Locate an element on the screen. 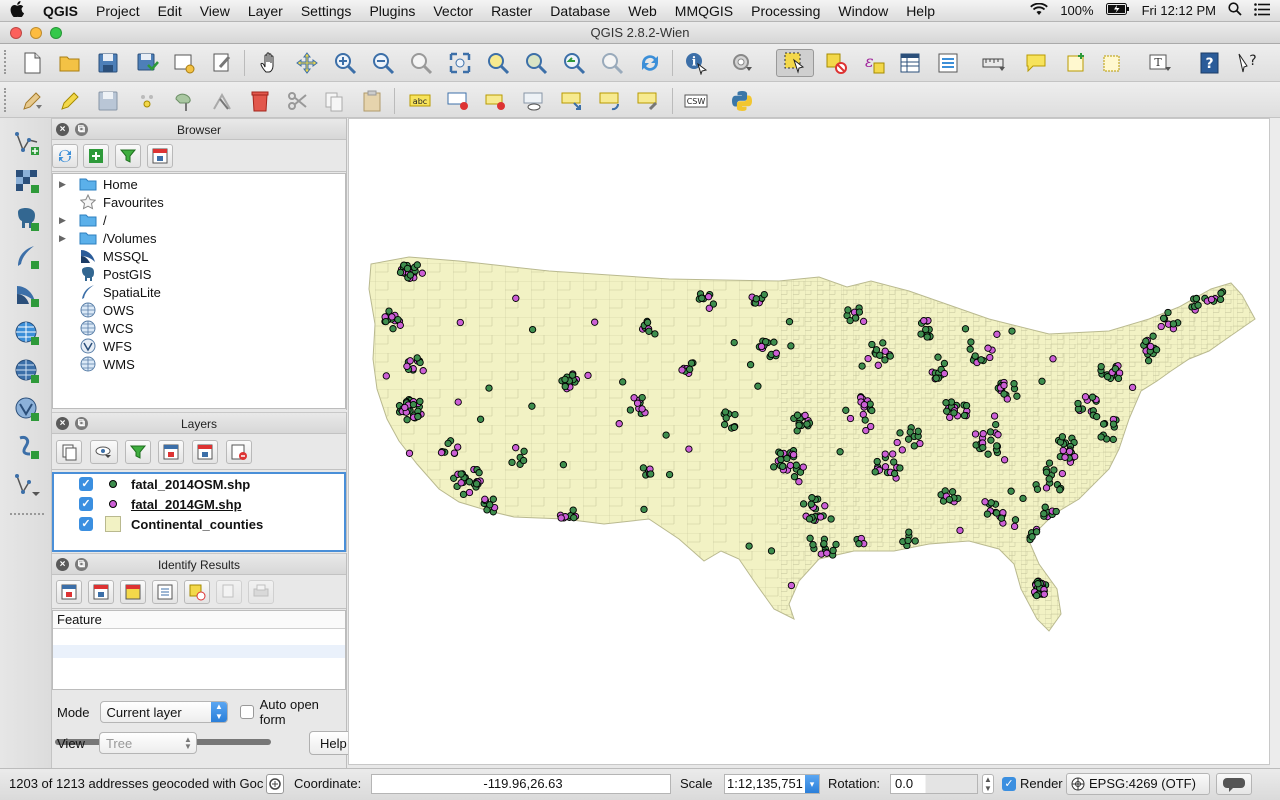 The image size is (1280, 800). cut-features-icon is located at coordinates (298, 101).